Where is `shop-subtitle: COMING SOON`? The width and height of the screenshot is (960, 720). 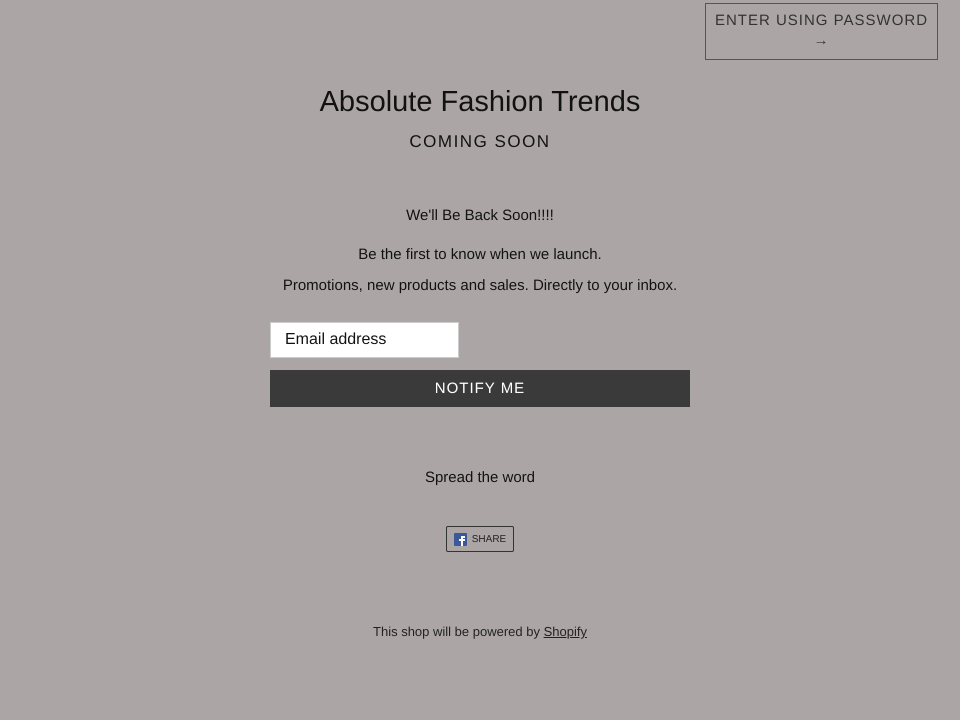 shop-subtitle: COMING SOON is located at coordinates (480, 142).